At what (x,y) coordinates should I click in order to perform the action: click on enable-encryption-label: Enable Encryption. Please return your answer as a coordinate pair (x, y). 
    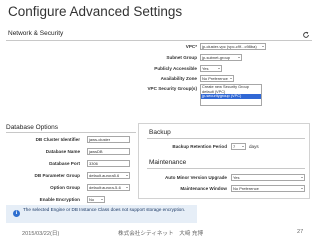
    Looking at the image, I should click on (59, 199).